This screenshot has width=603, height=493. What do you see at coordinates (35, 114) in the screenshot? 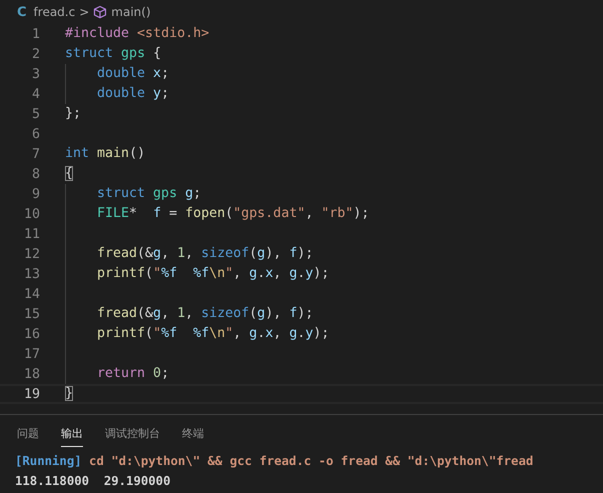
I see `line-number: 5` at bounding box center [35, 114].